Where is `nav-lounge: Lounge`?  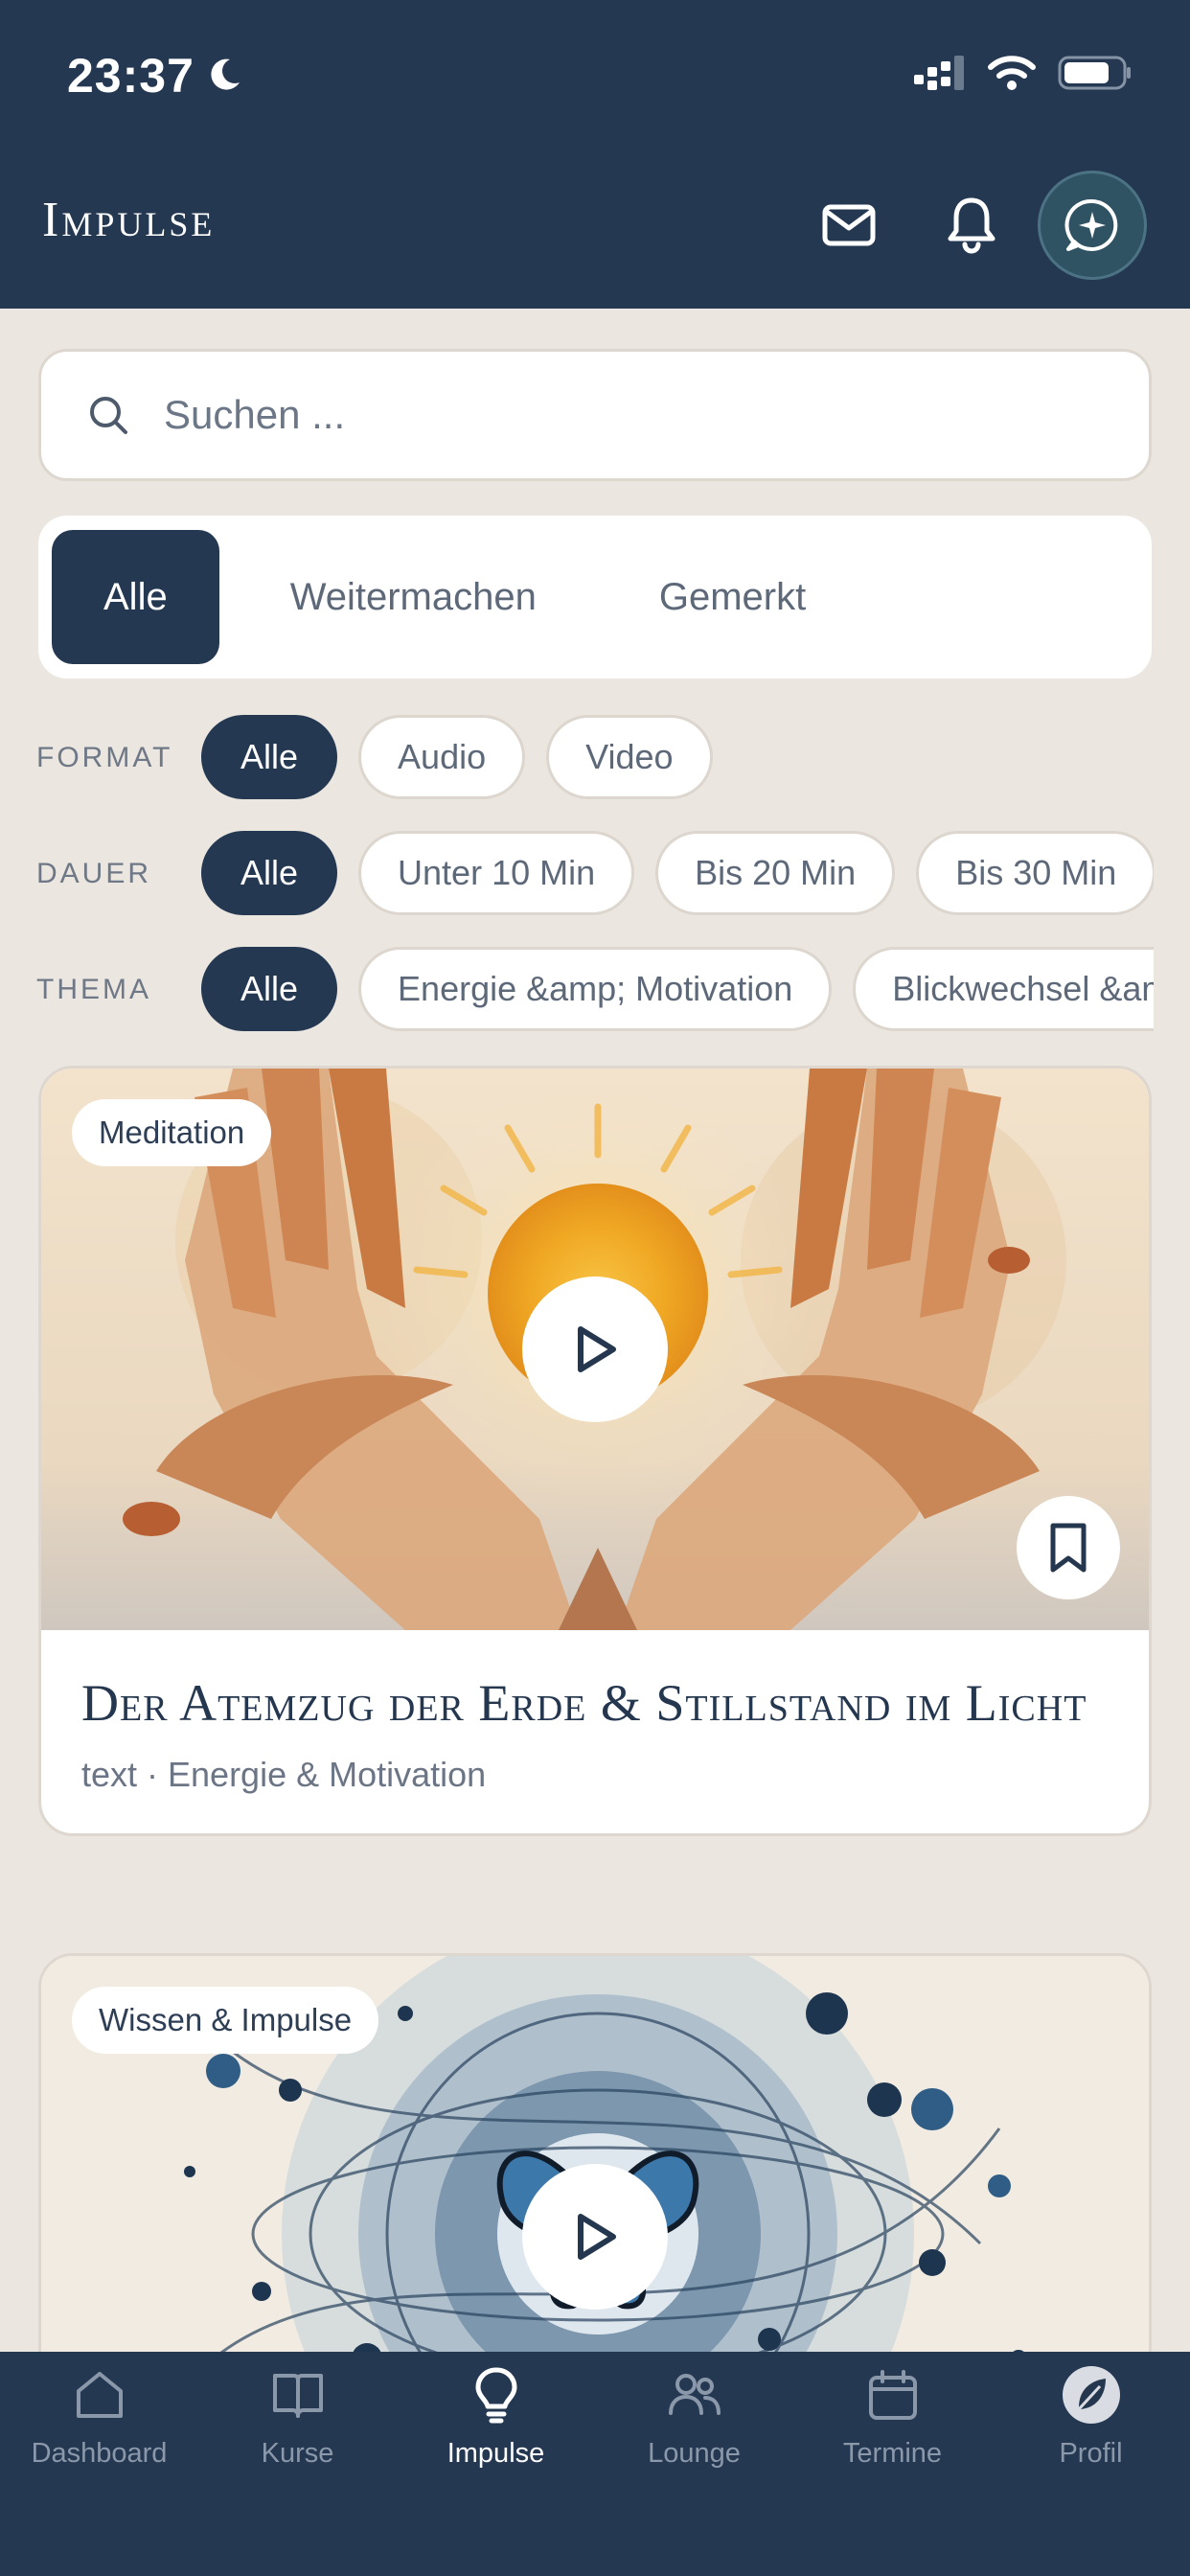
nav-lounge: Lounge is located at coordinates (694, 2414).